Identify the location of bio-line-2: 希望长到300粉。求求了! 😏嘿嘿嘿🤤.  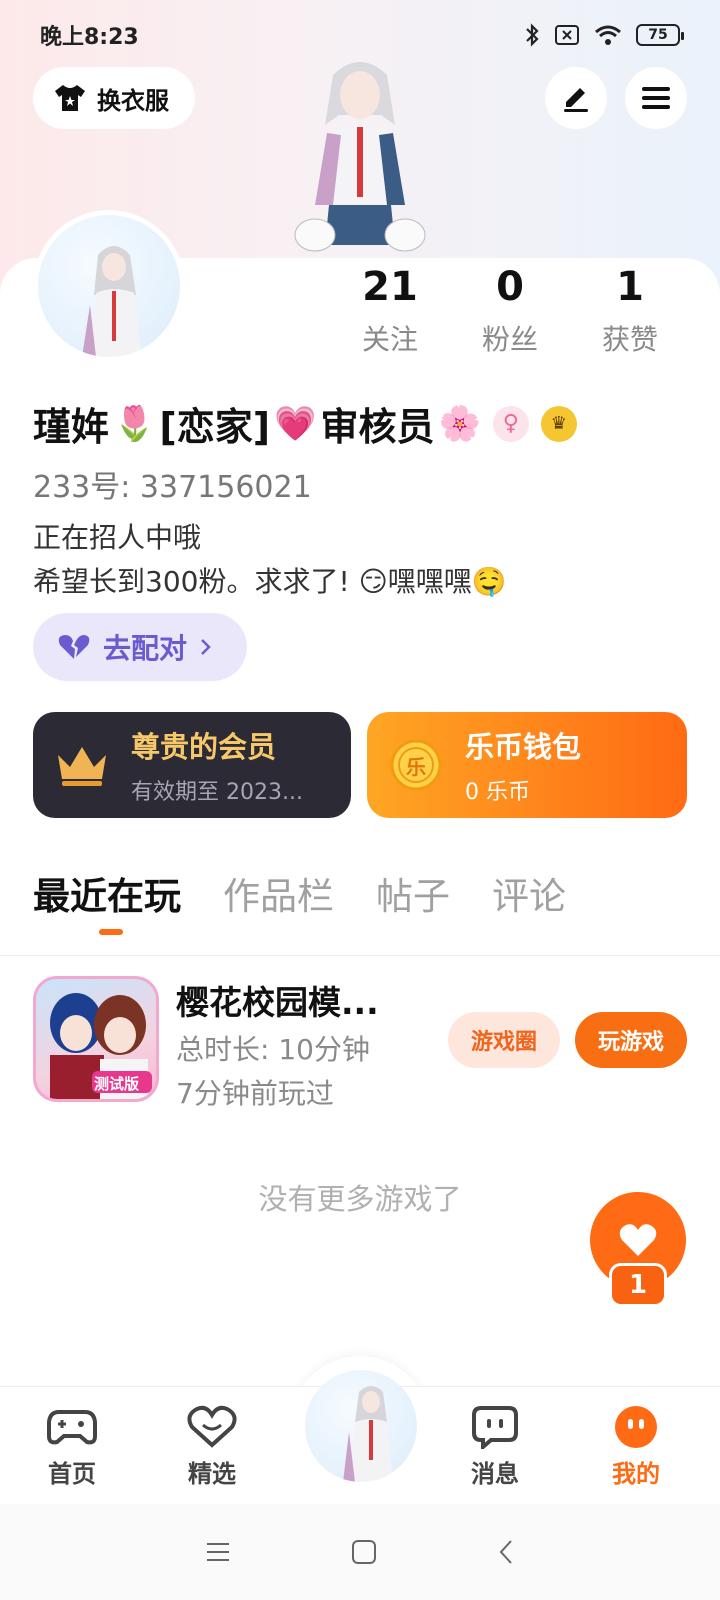
(270, 582).